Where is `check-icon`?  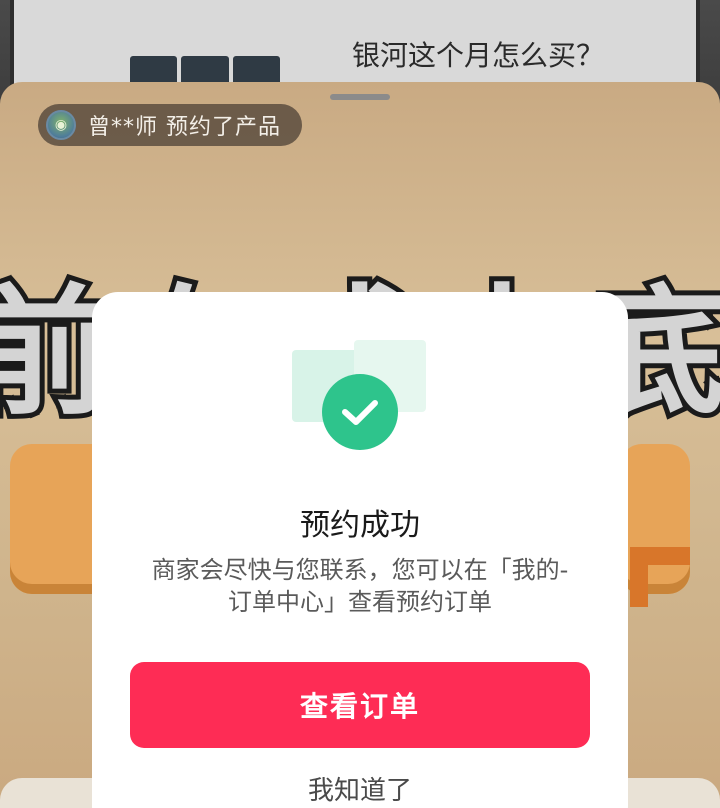 check-icon is located at coordinates (360, 412).